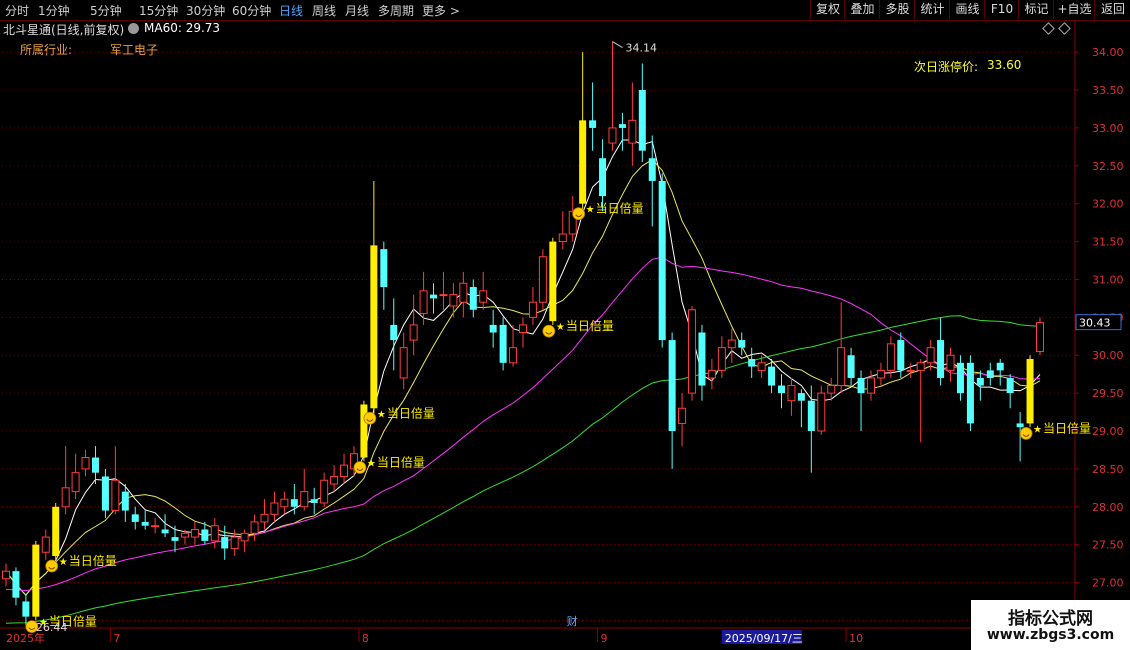 The height and width of the screenshot is (650, 1130). Describe the element at coordinates (1074, 9) in the screenshot. I see `add-favorite-button: +自选` at that location.